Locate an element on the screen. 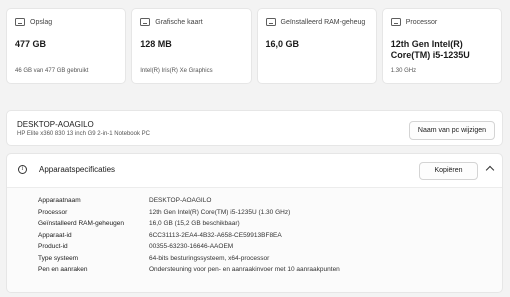  rename-pc-button: Naam van pc wijzigen is located at coordinates (451, 130).